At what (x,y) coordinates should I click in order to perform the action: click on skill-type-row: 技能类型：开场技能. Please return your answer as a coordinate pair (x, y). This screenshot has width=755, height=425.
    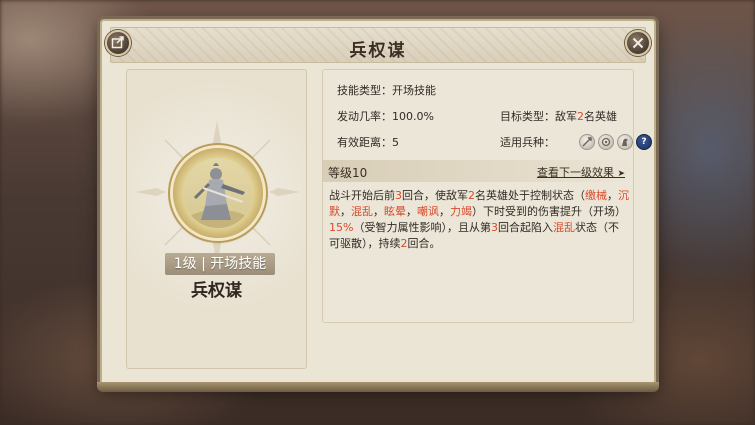
    Looking at the image, I should click on (386, 90).